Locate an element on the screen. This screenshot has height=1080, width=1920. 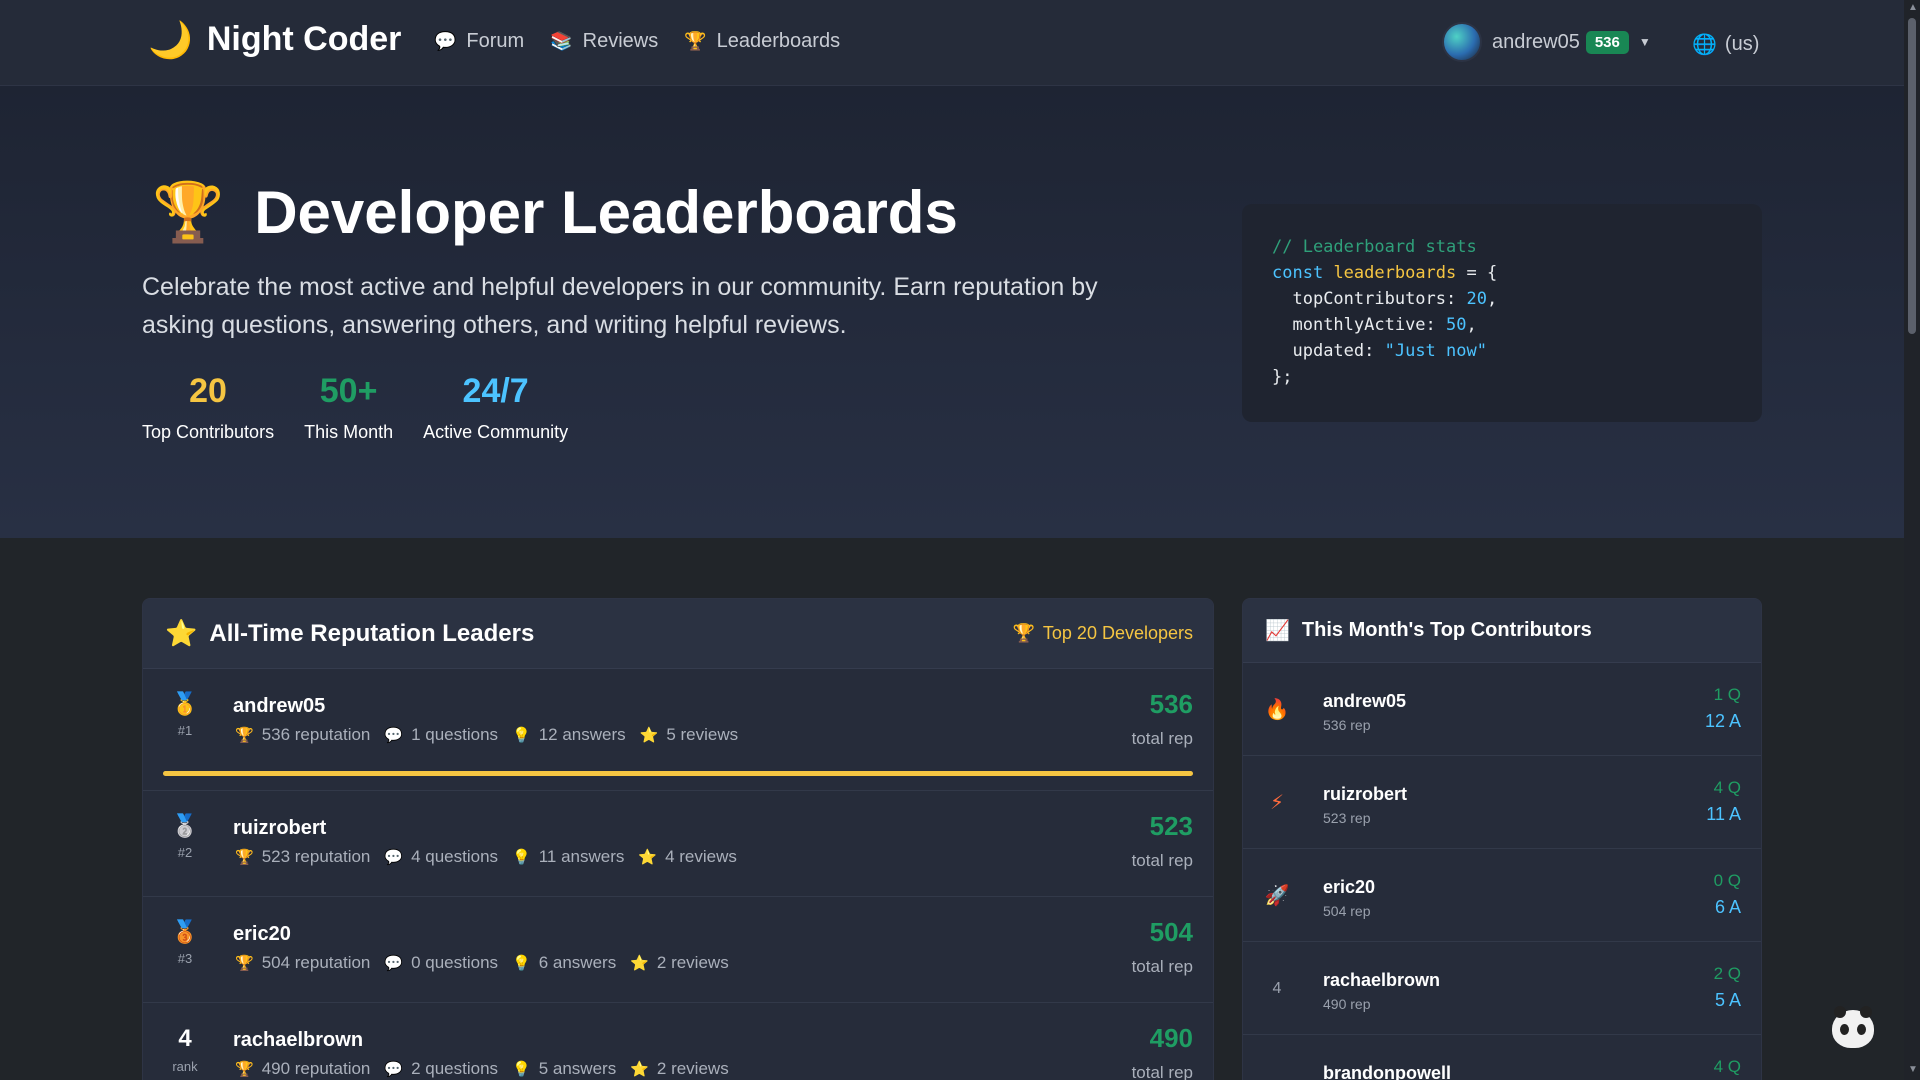
globe-icon: 🌐 is located at coordinates (1704, 45).